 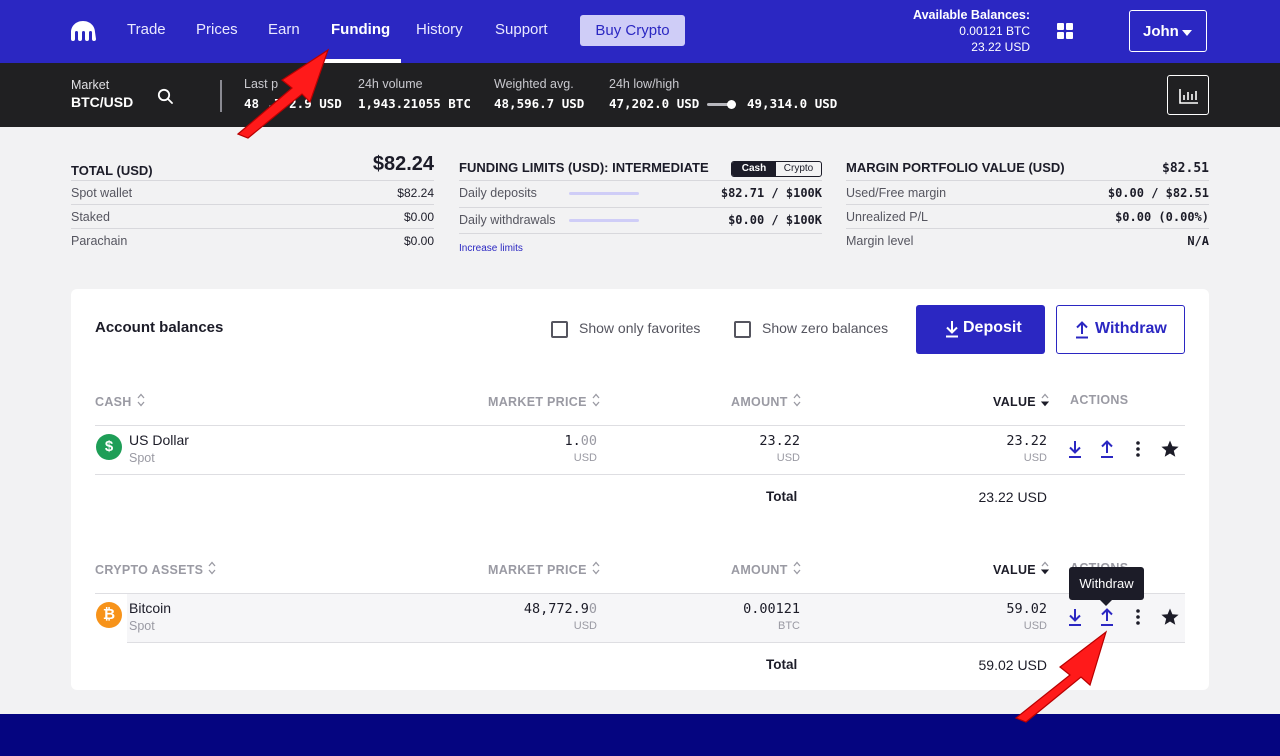 I want to click on value-header-label: VALUE, so click(x=1014, y=570).